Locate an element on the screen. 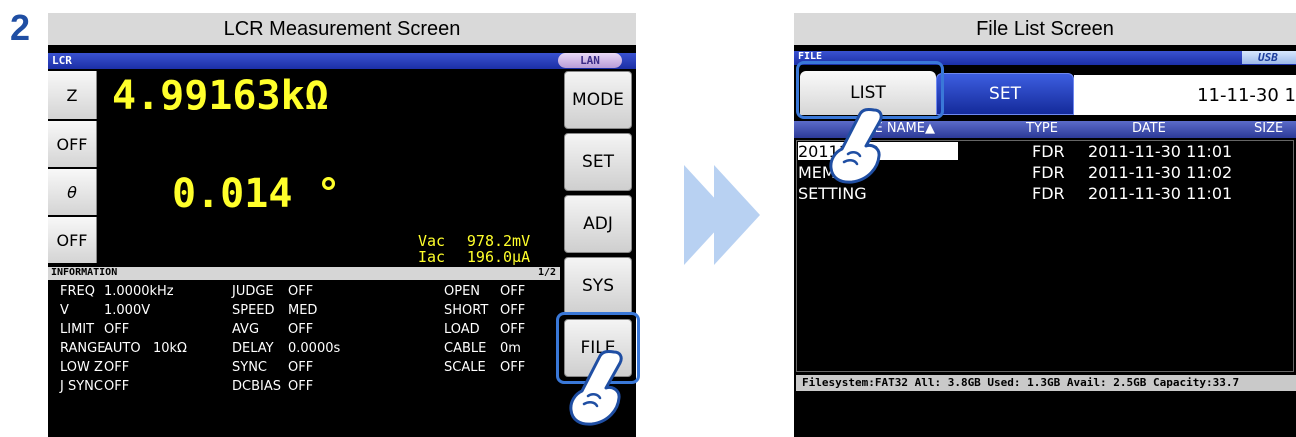 The width and height of the screenshot is (1296, 437). tab-set: SET is located at coordinates (1005, 94).